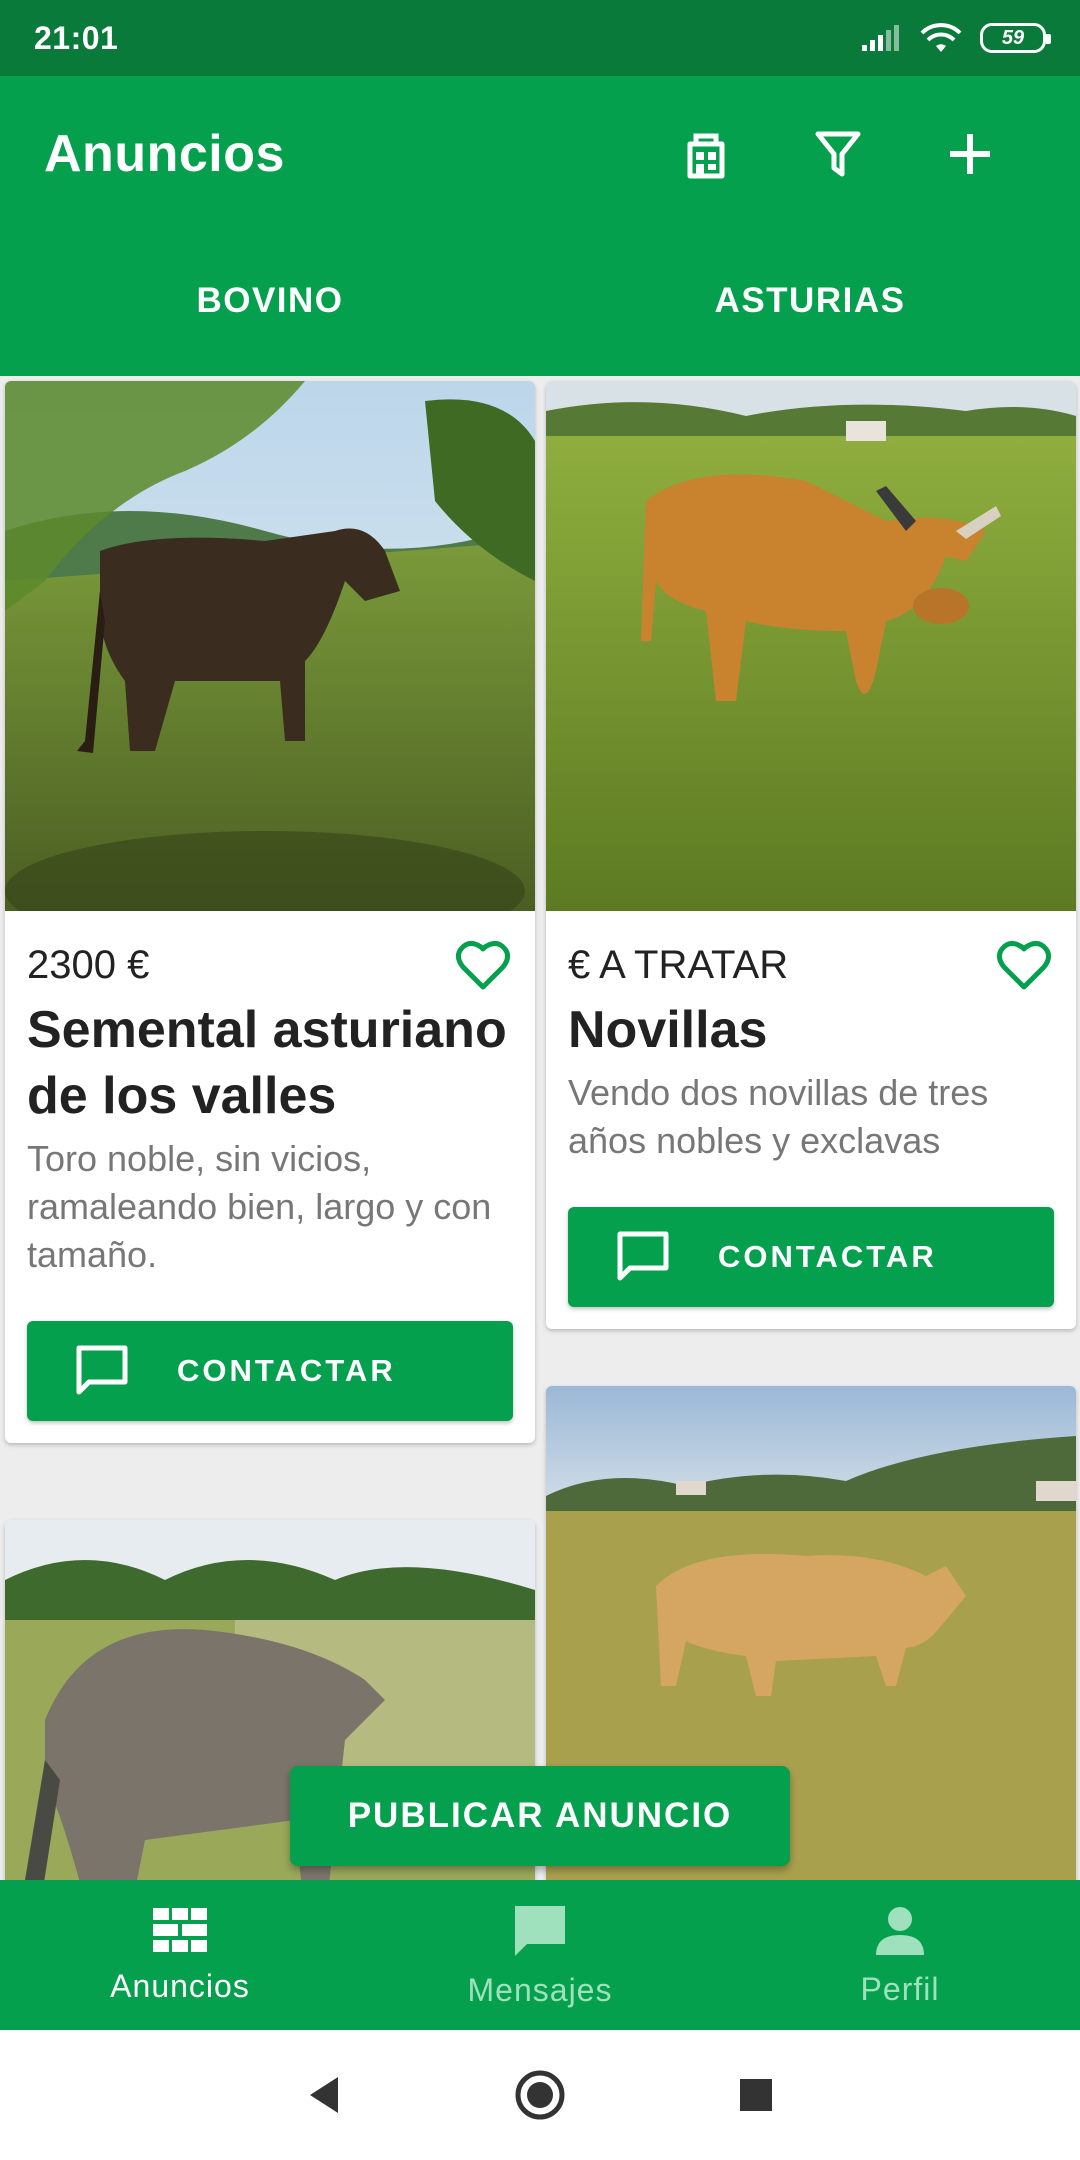 The height and width of the screenshot is (2160, 1080). Describe the element at coordinates (756, 2095) in the screenshot. I see `recents-icon` at that location.